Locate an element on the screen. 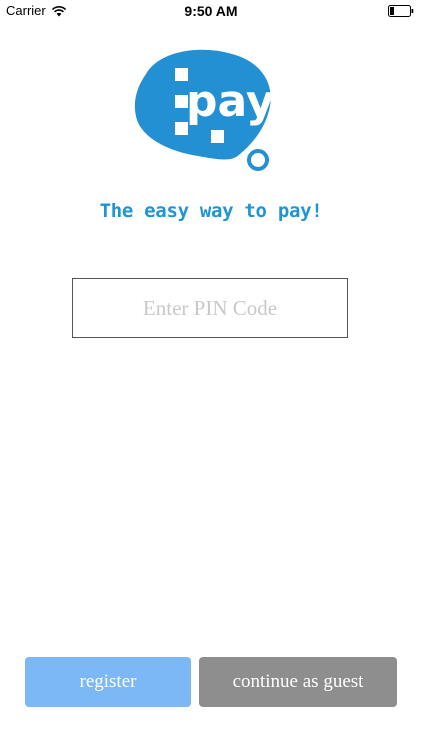 This screenshot has width=422, height=750. register-button: register is located at coordinates (108, 682).